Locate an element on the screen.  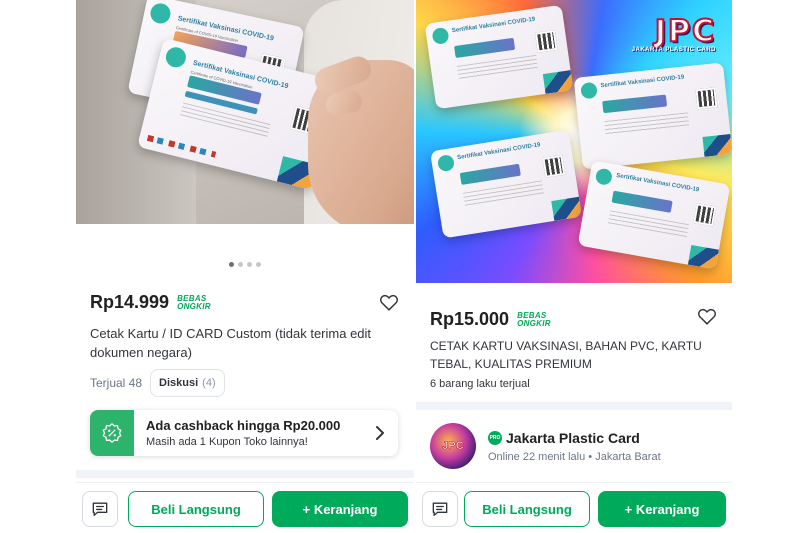
shop-status: Online 22 menit lalu • Jakarta Barat is located at coordinates (574, 456).